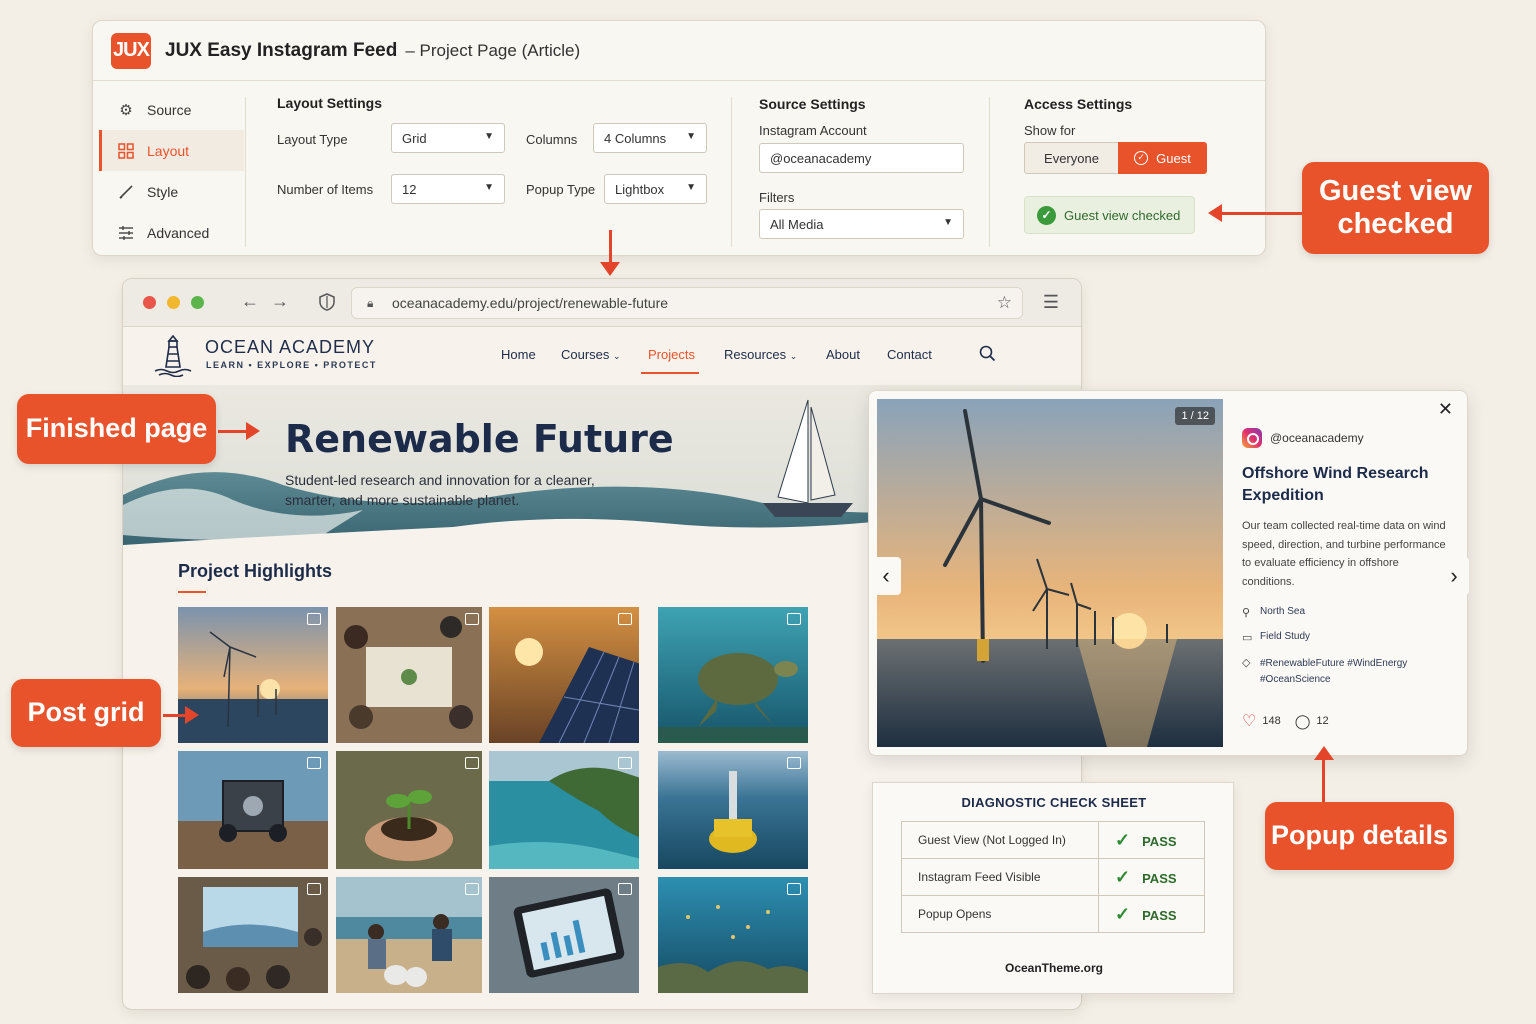 This screenshot has height=1024, width=1536. I want to click on check-result: ✓ PASS, so click(1151, 877).